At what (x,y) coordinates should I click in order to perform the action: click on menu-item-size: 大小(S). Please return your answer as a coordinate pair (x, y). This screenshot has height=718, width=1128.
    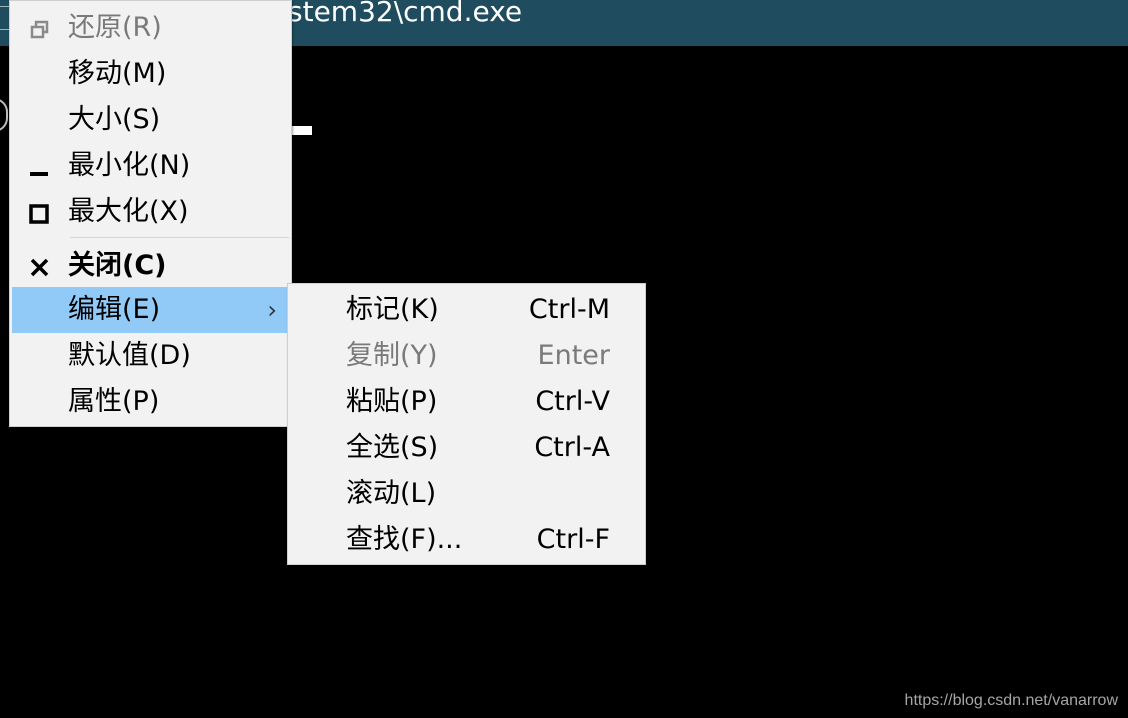
    Looking at the image, I should click on (150, 120).